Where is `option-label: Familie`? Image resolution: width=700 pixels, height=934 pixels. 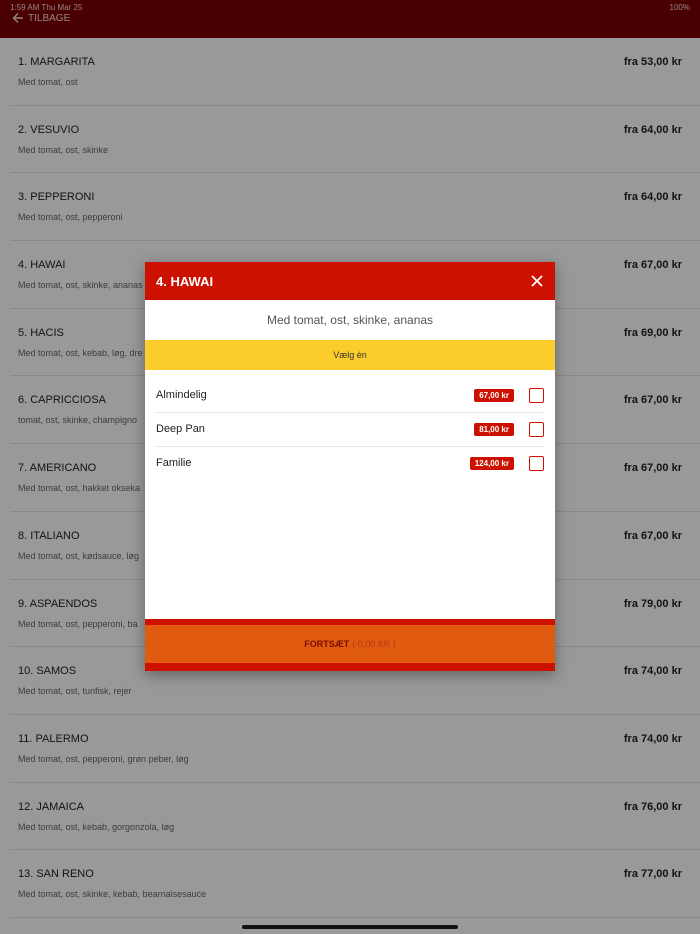 option-label: Familie is located at coordinates (174, 463).